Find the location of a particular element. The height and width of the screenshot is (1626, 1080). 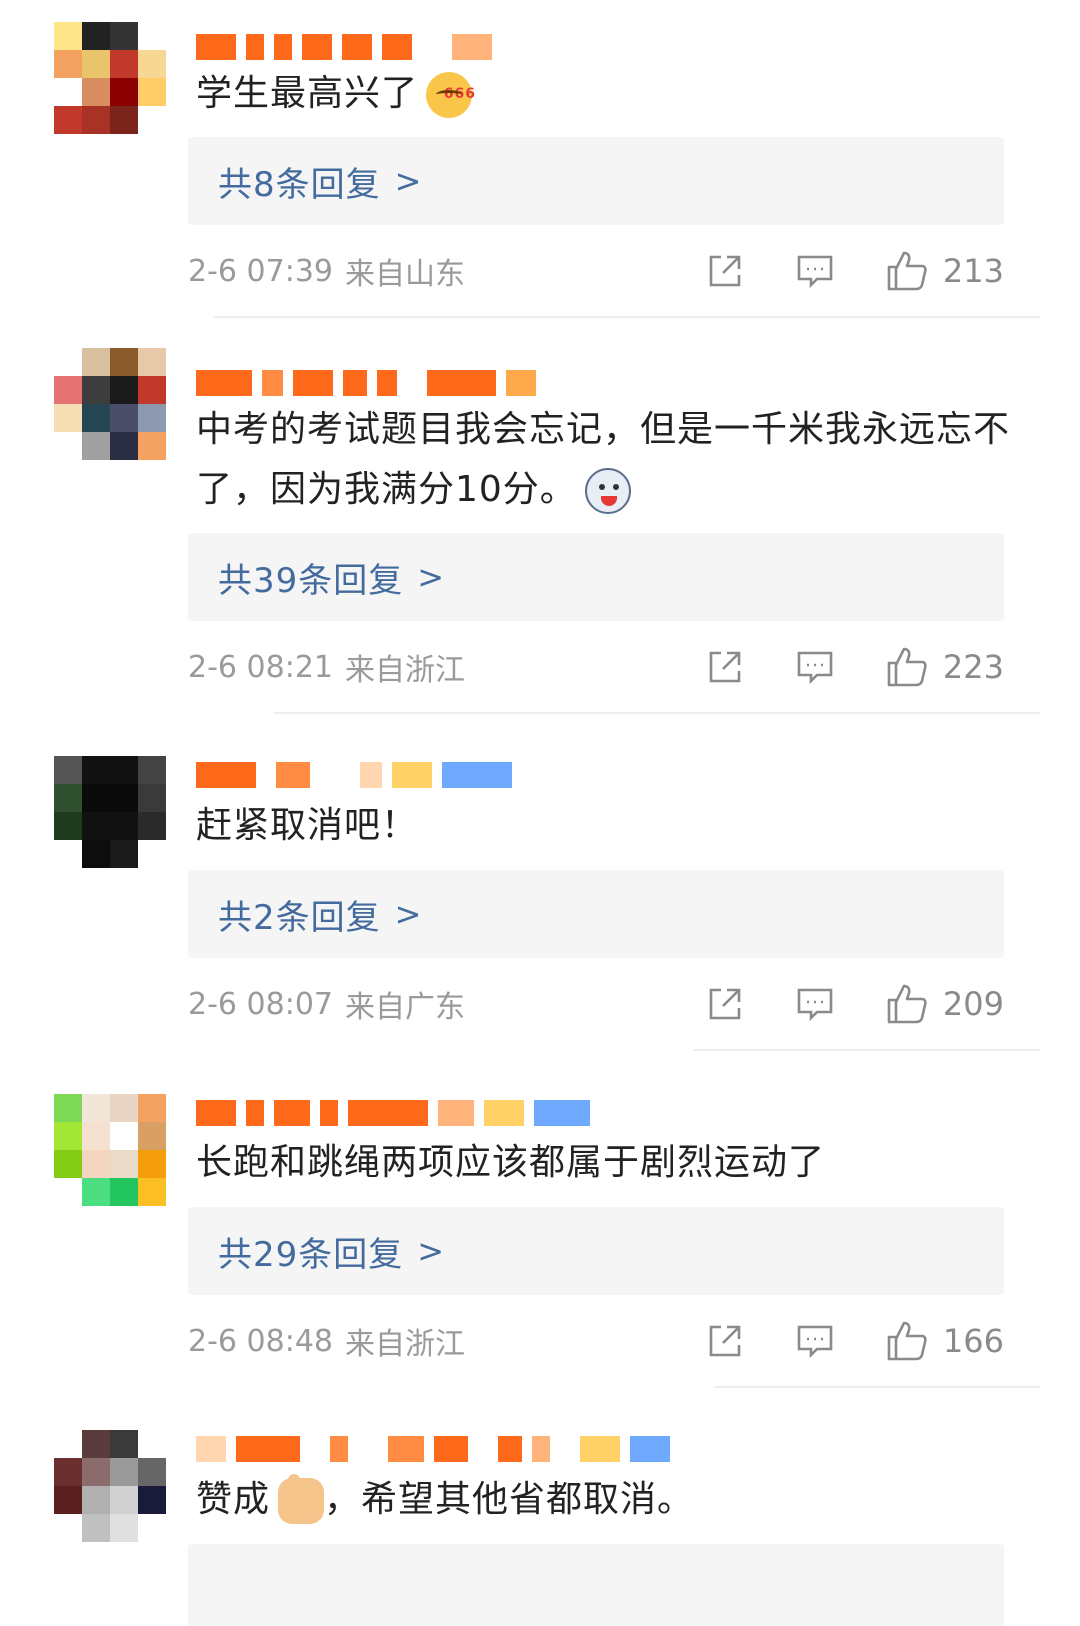

like-count: 166 is located at coordinates (973, 1341).